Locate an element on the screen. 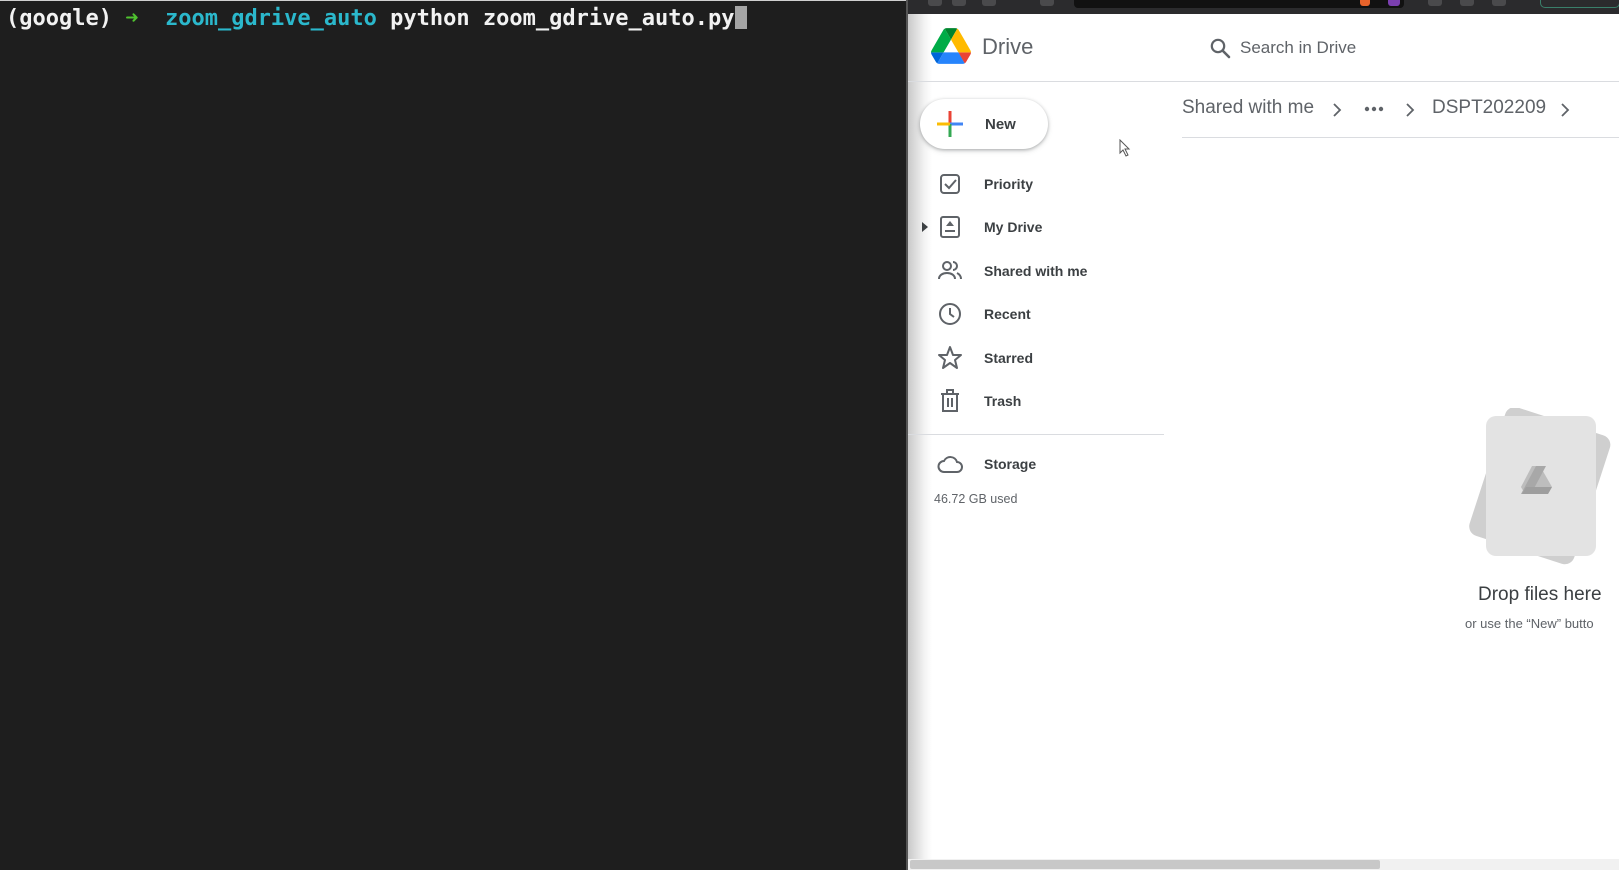 The width and height of the screenshot is (1619, 870). search-icon is located at coordinates (1220, 48).